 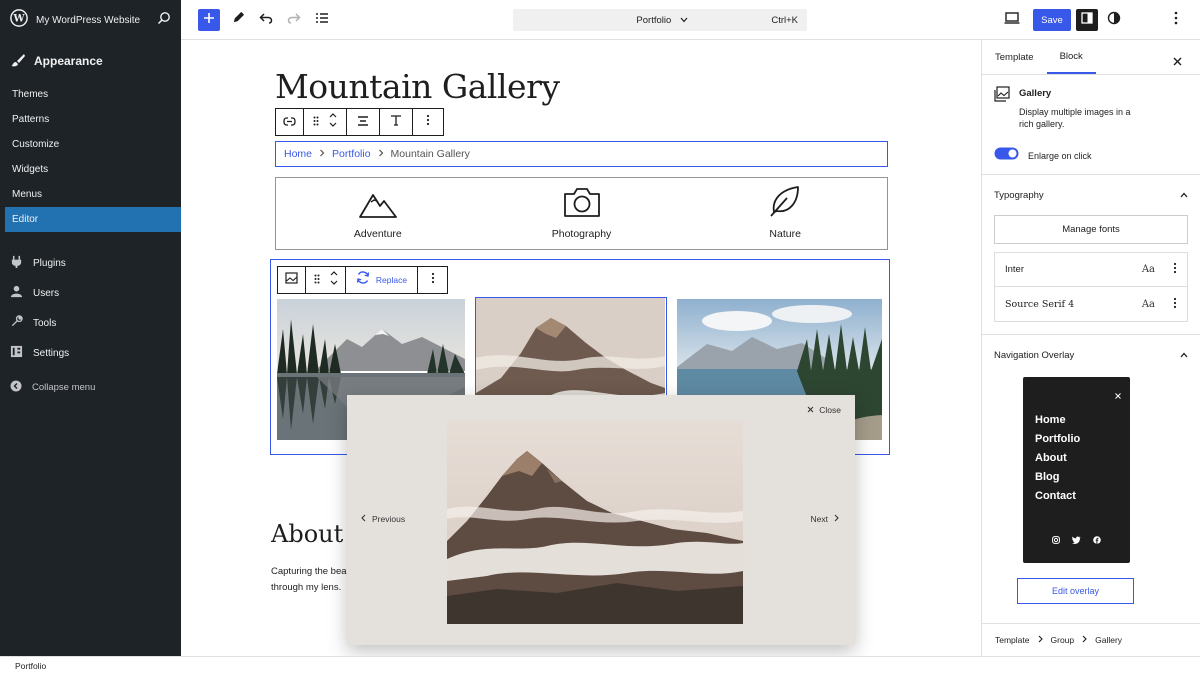 I want to click on navigation-overlay-header: Navigation Overlay, so click(x=1091, y=355).